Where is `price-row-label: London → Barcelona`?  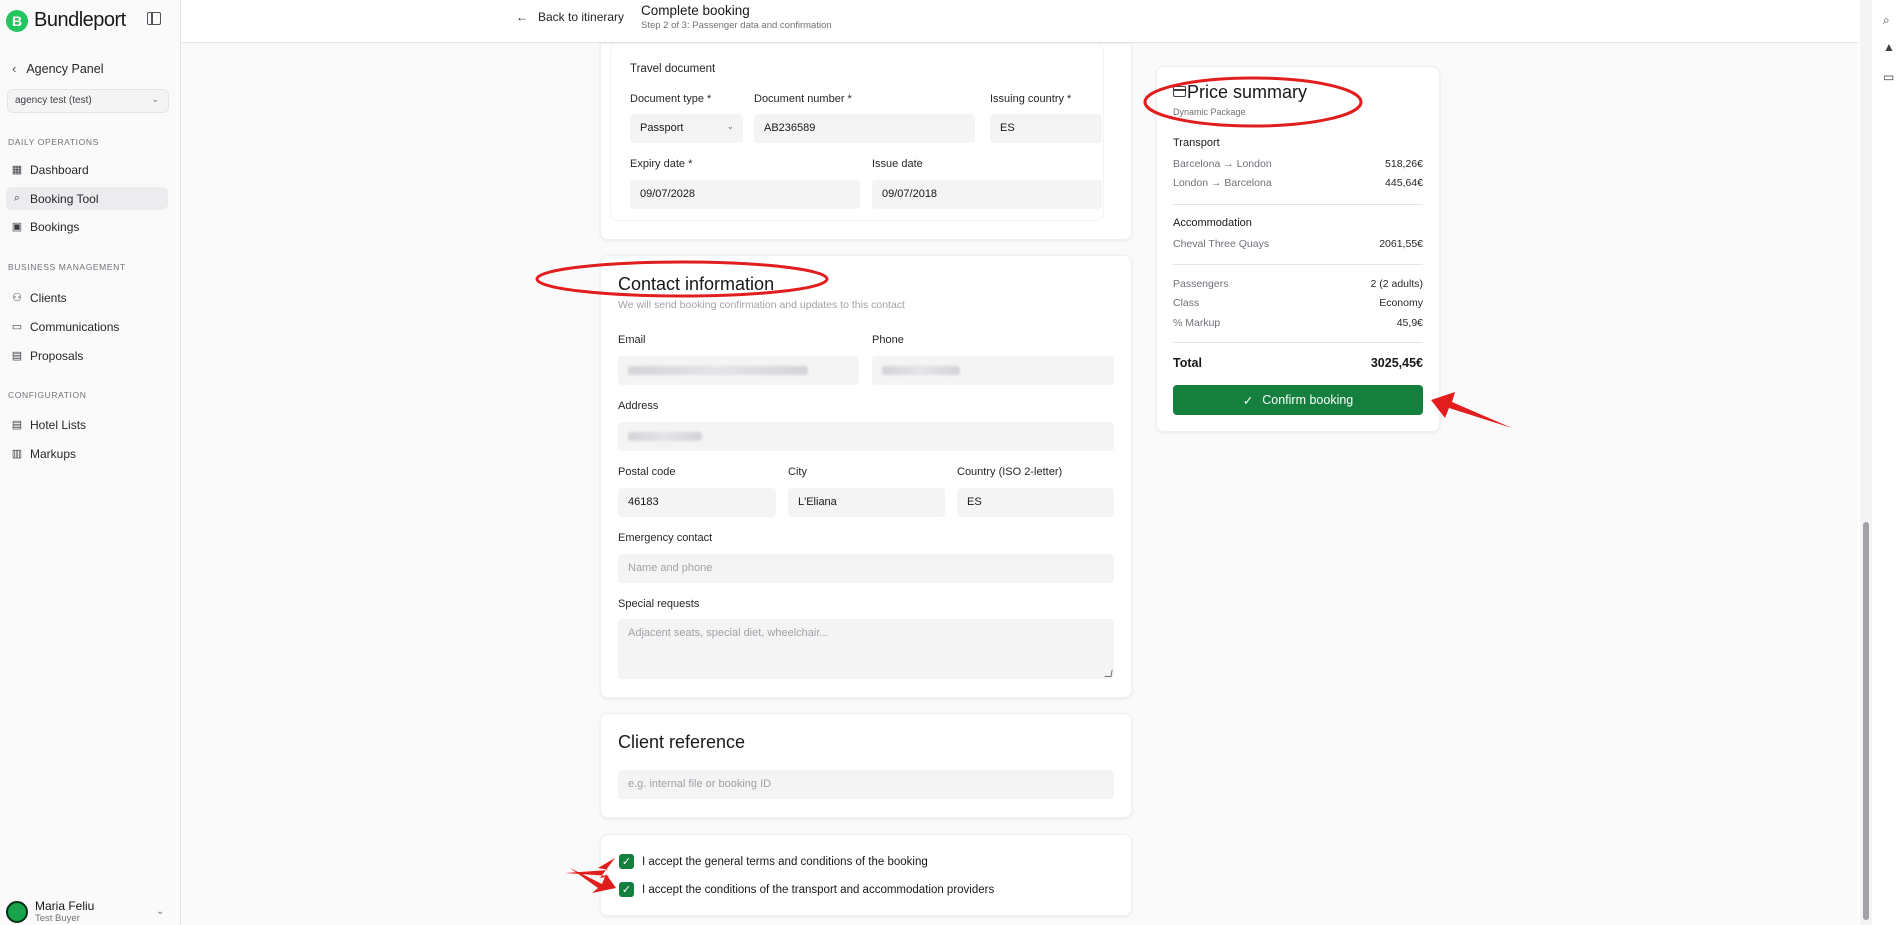 price-row-label: London → Barcelona is located at coordinates (1222, 183).